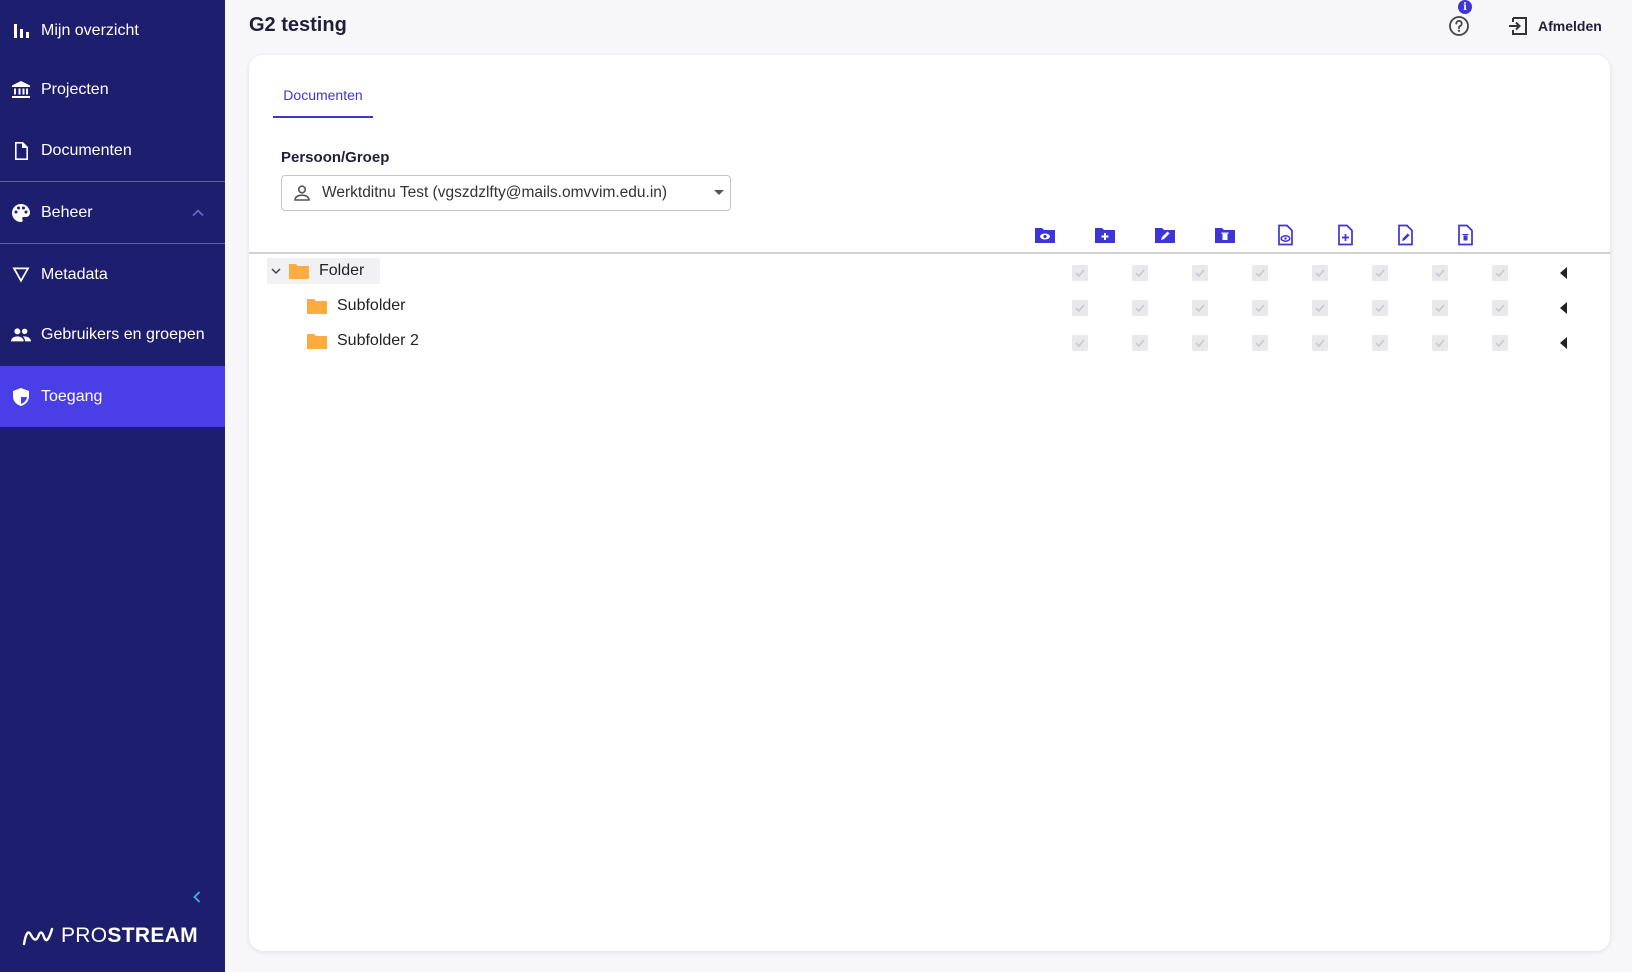 The width and height of the screenshot is (1632, 972). I want to click on file-add-icon, so click(1345, 235).